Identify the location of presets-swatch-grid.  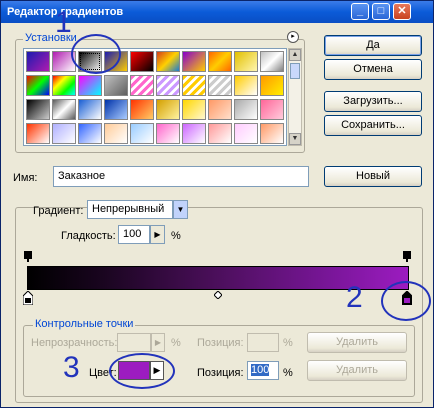
(155, 97).